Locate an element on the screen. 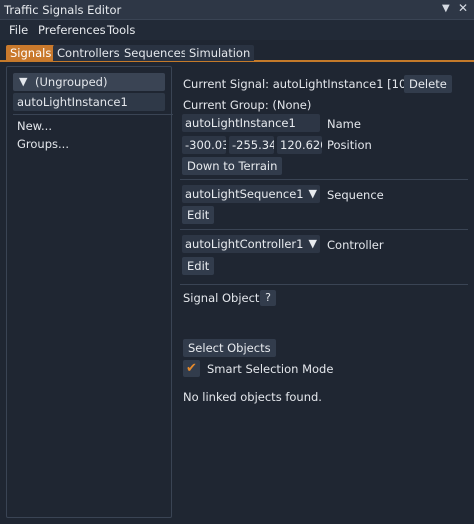  controller-select: autoLightController1 ▼ is located at coordinates (251, 244).